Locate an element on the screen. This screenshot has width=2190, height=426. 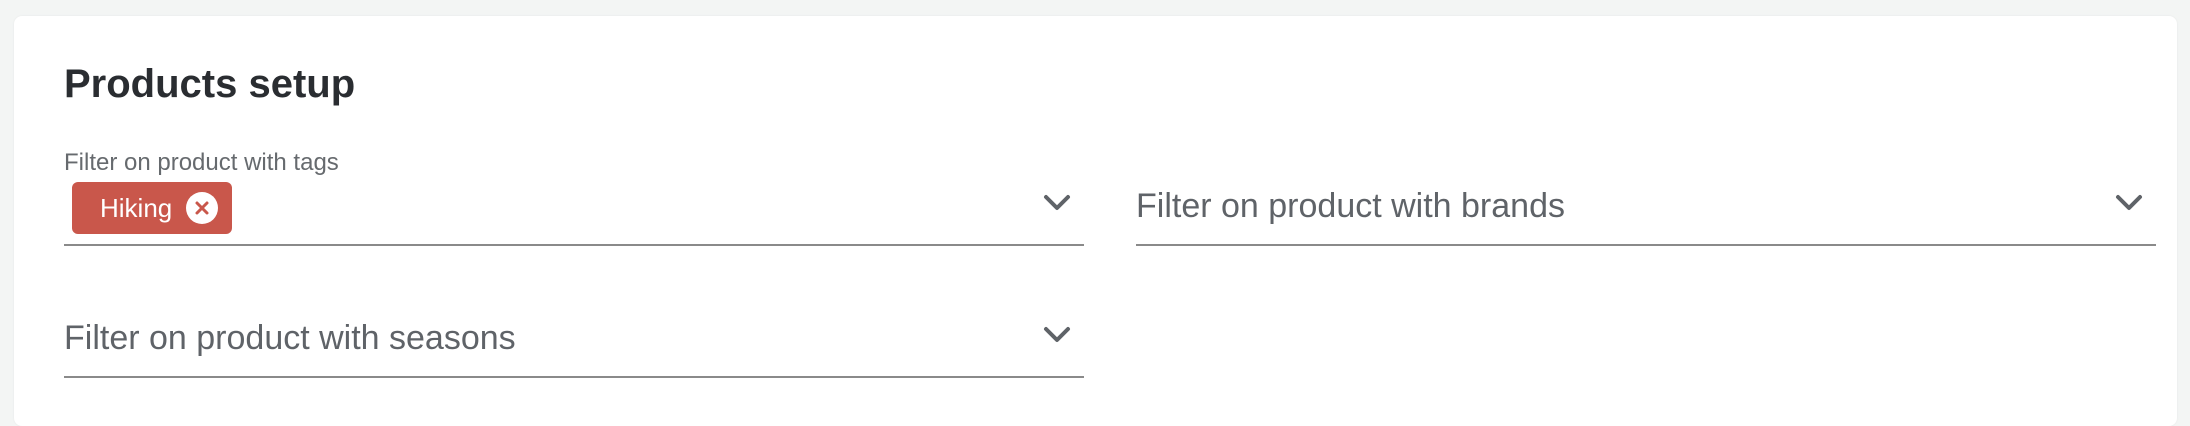
brands-filter-placeholder: Filter on product with brands is located at coordinates (1350, 206).